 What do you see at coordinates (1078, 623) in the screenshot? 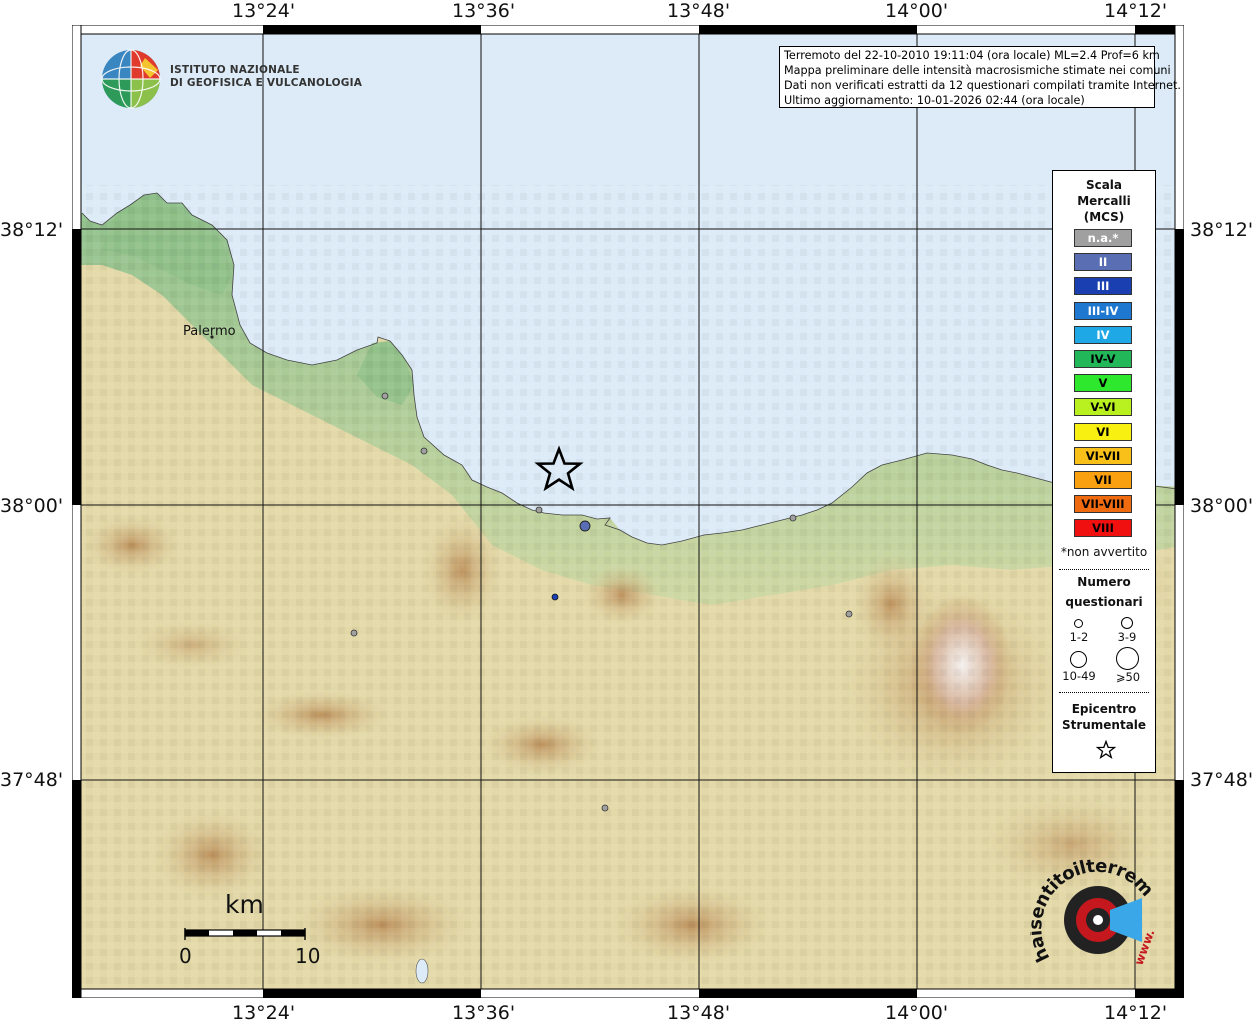
I see `count-circle-small` at bounding box center [1078, 623].